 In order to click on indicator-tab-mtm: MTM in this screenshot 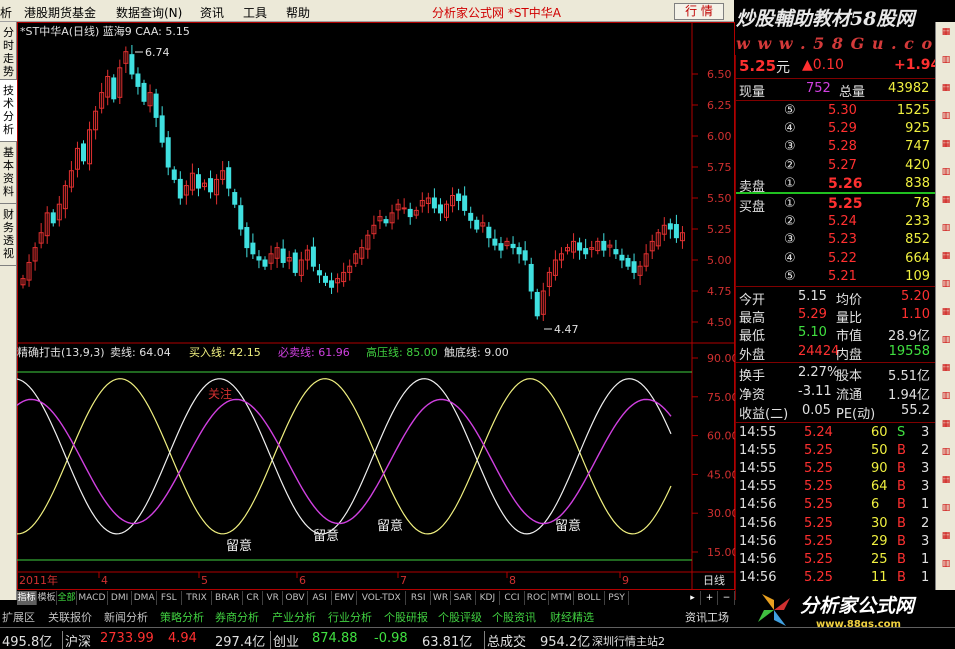, I will do `click(561, 598)`.